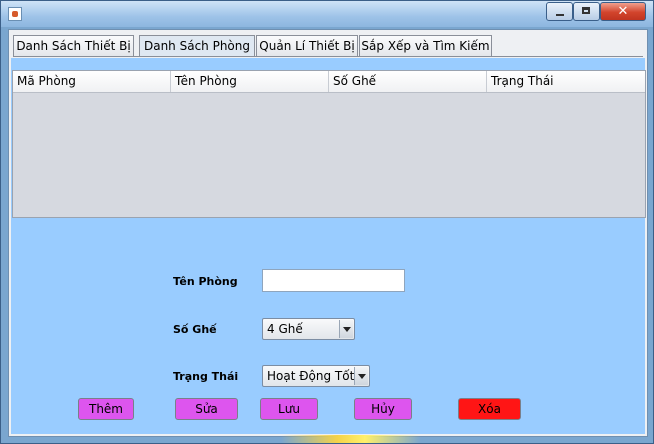  What do you see at coordinates (73, 45) in the screenshot?
I see `tab-danh-sach-thiet-bi: Danh Sách Thiết Bị` at bounding box center [73, 45].